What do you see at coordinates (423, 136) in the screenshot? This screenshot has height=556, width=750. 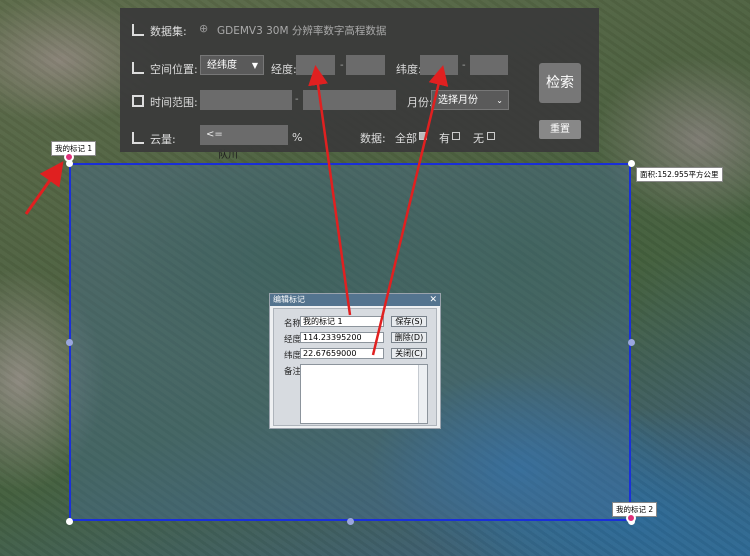 I see `data-all-checkbox` at bounding box center [423, 136].